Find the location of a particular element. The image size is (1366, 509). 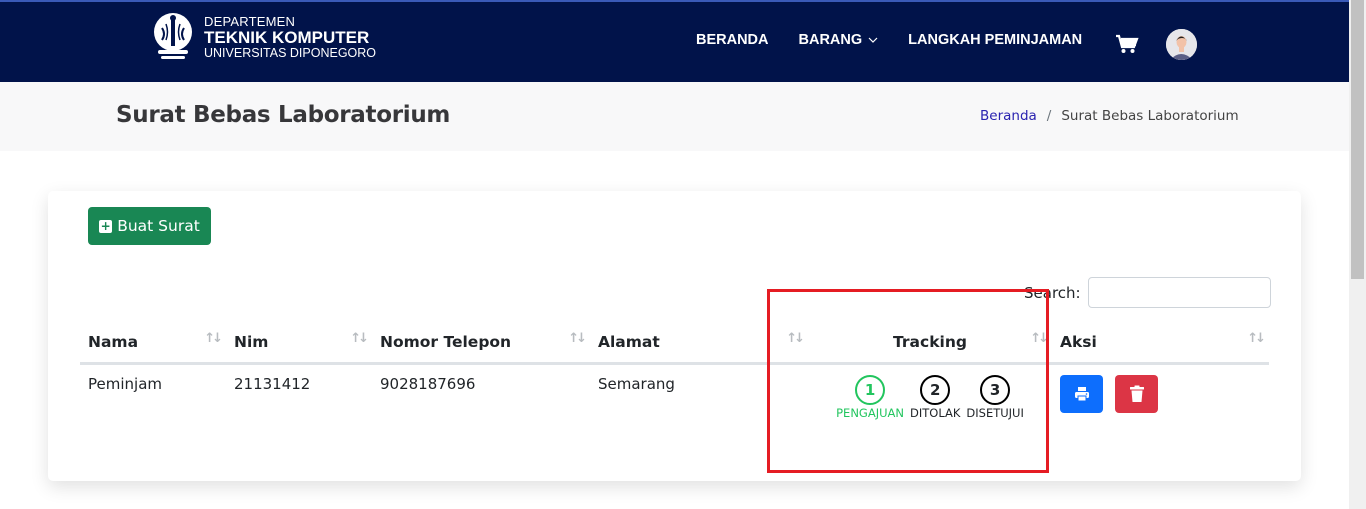

buat-surat-button: + Buat Surat is located at coordinates (149, 226).